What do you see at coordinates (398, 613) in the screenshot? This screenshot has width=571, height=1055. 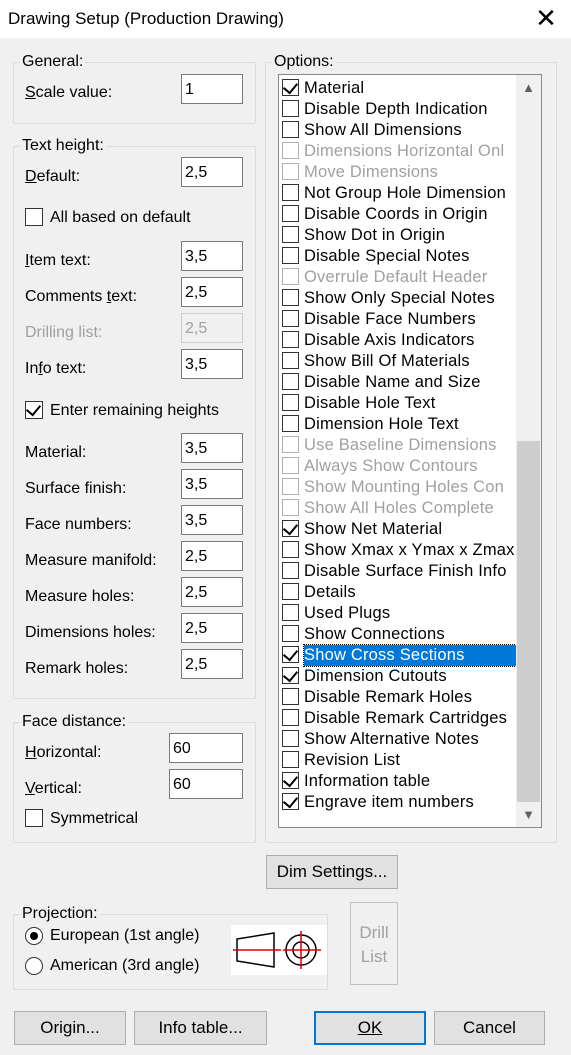 I see `option-item: Used Plugs` at bounding box center [398, 613].